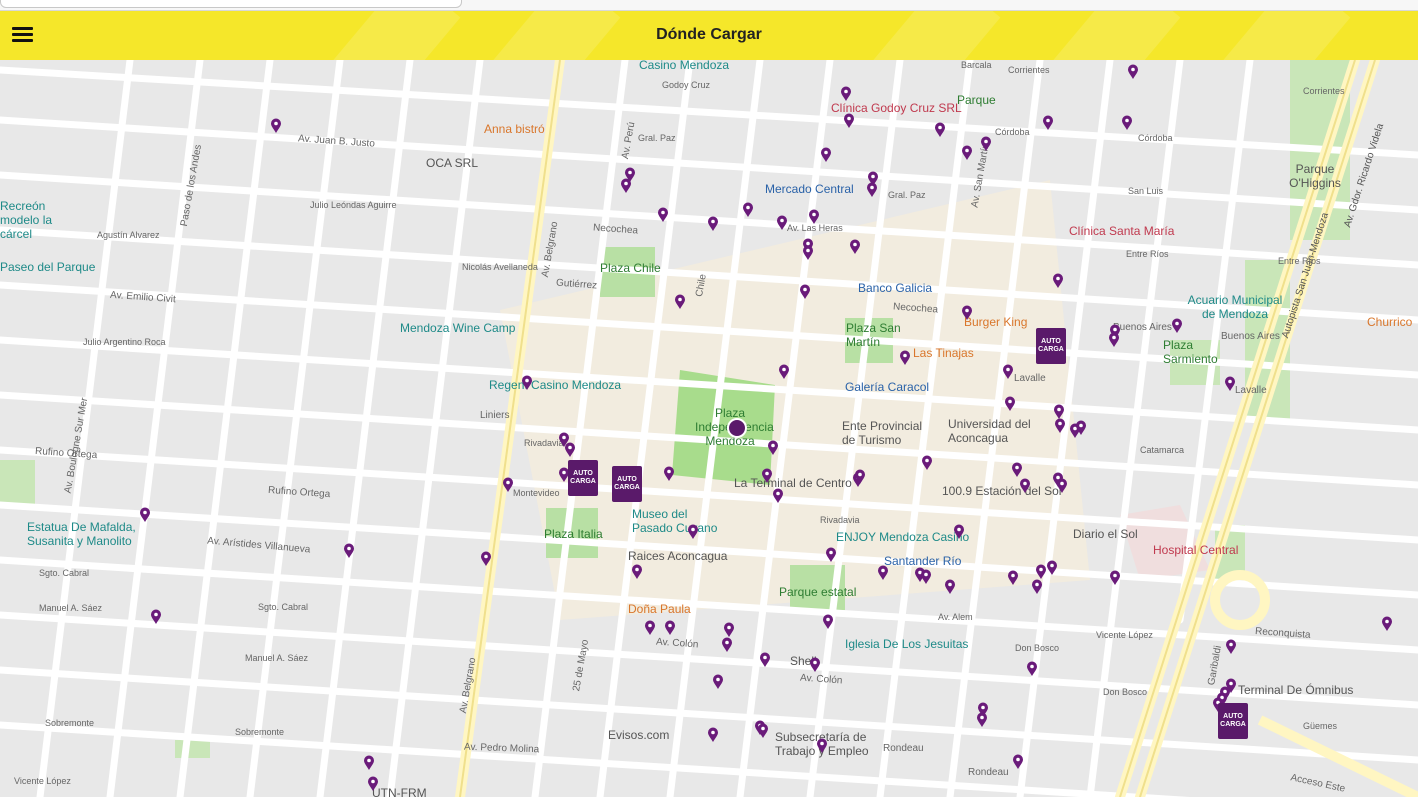 This screenshot has width=1418, height=797. What do you see at coordinates (82, 534) in the screenshot?
I see `estatua-mafalda-label: Estatua De Mafalda, Susanita y Manolito` at bounding box center [82, 534].